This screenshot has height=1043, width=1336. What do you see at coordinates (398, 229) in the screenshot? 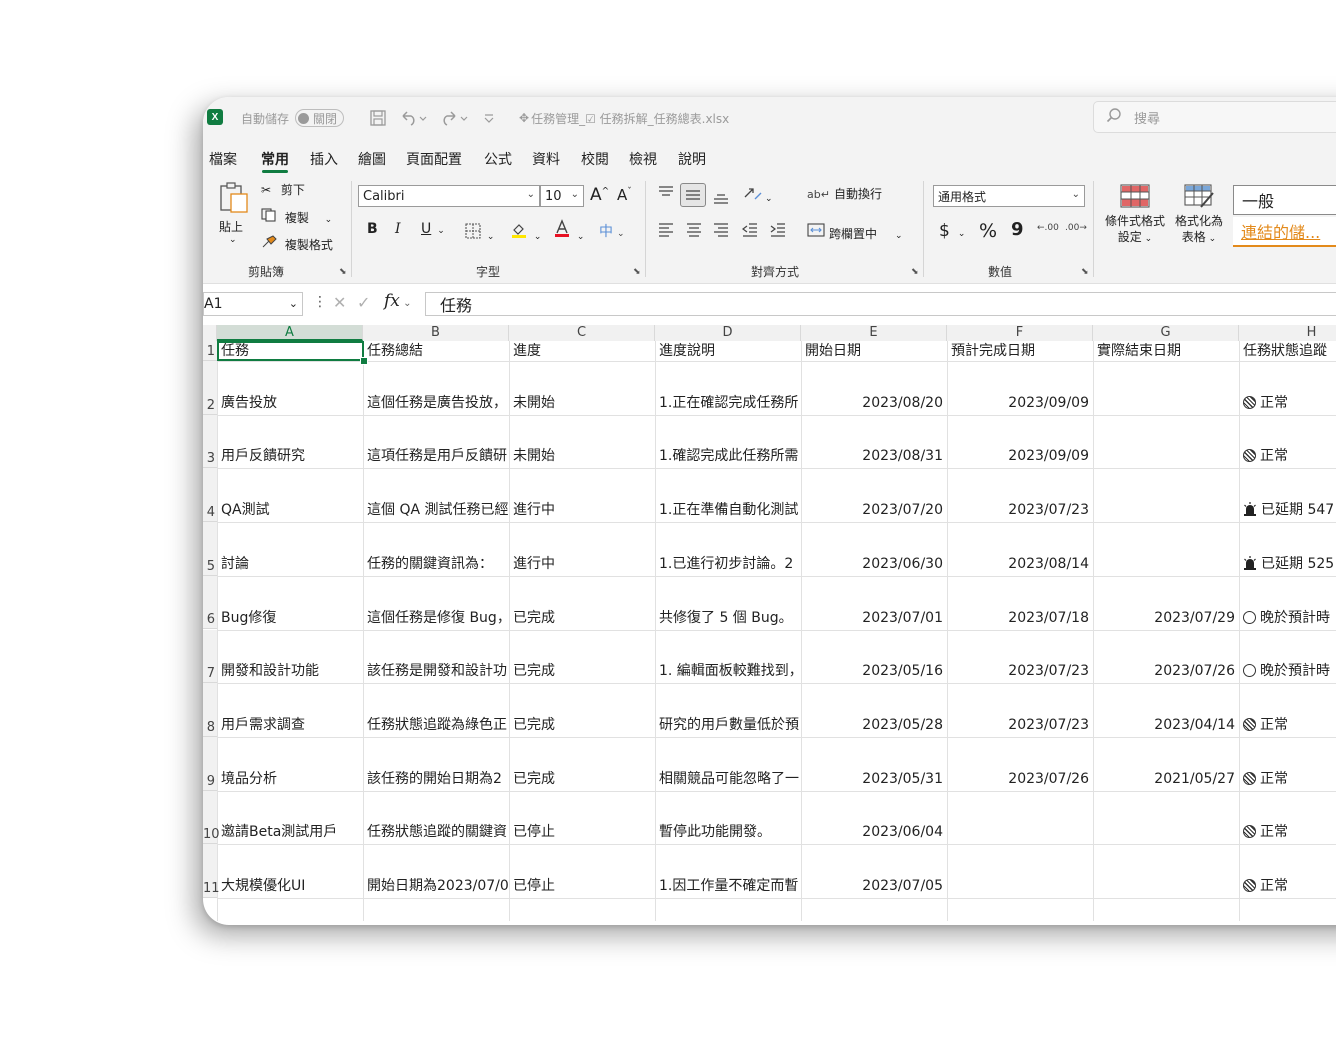
I see `italic-button: I` at bounding box center [398, 229].